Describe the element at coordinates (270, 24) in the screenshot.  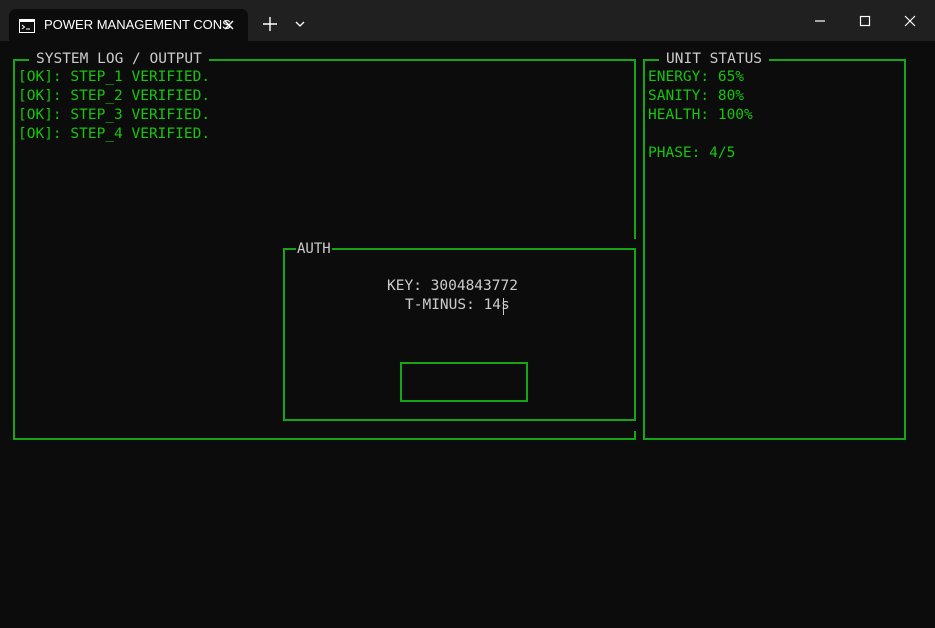
I see `plus-icon` at that location.